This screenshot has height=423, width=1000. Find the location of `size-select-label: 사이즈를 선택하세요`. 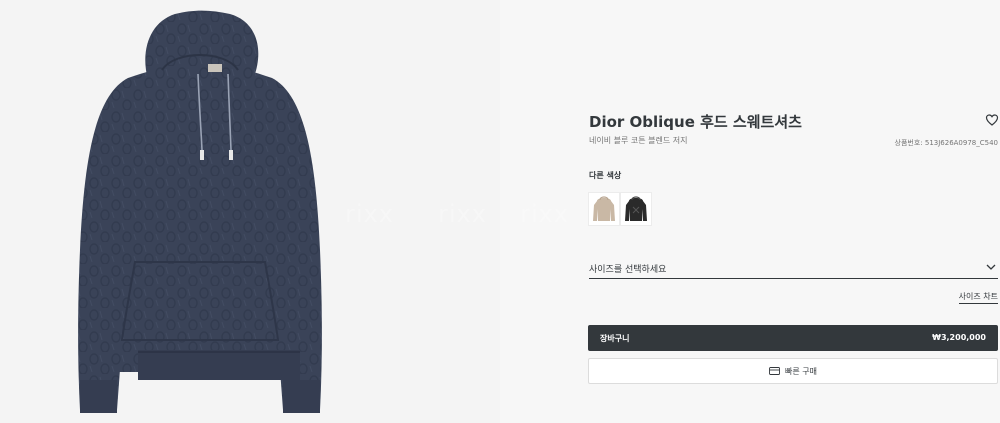

size-select-label: 사이즈를 선택하세요 is located at coordinates (628, 270).